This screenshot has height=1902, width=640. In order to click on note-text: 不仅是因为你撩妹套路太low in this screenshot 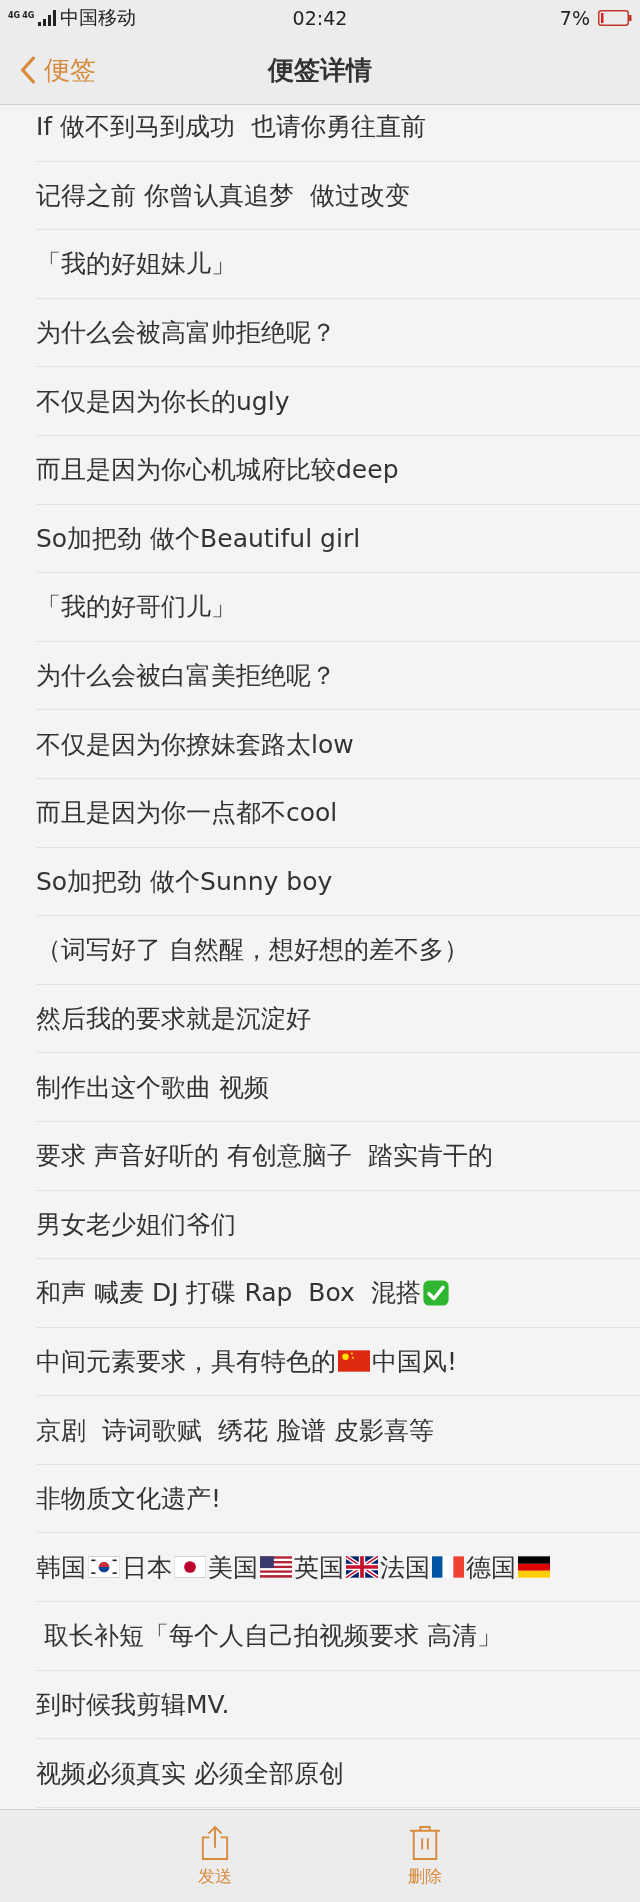, I will do `click(195, 744)`.